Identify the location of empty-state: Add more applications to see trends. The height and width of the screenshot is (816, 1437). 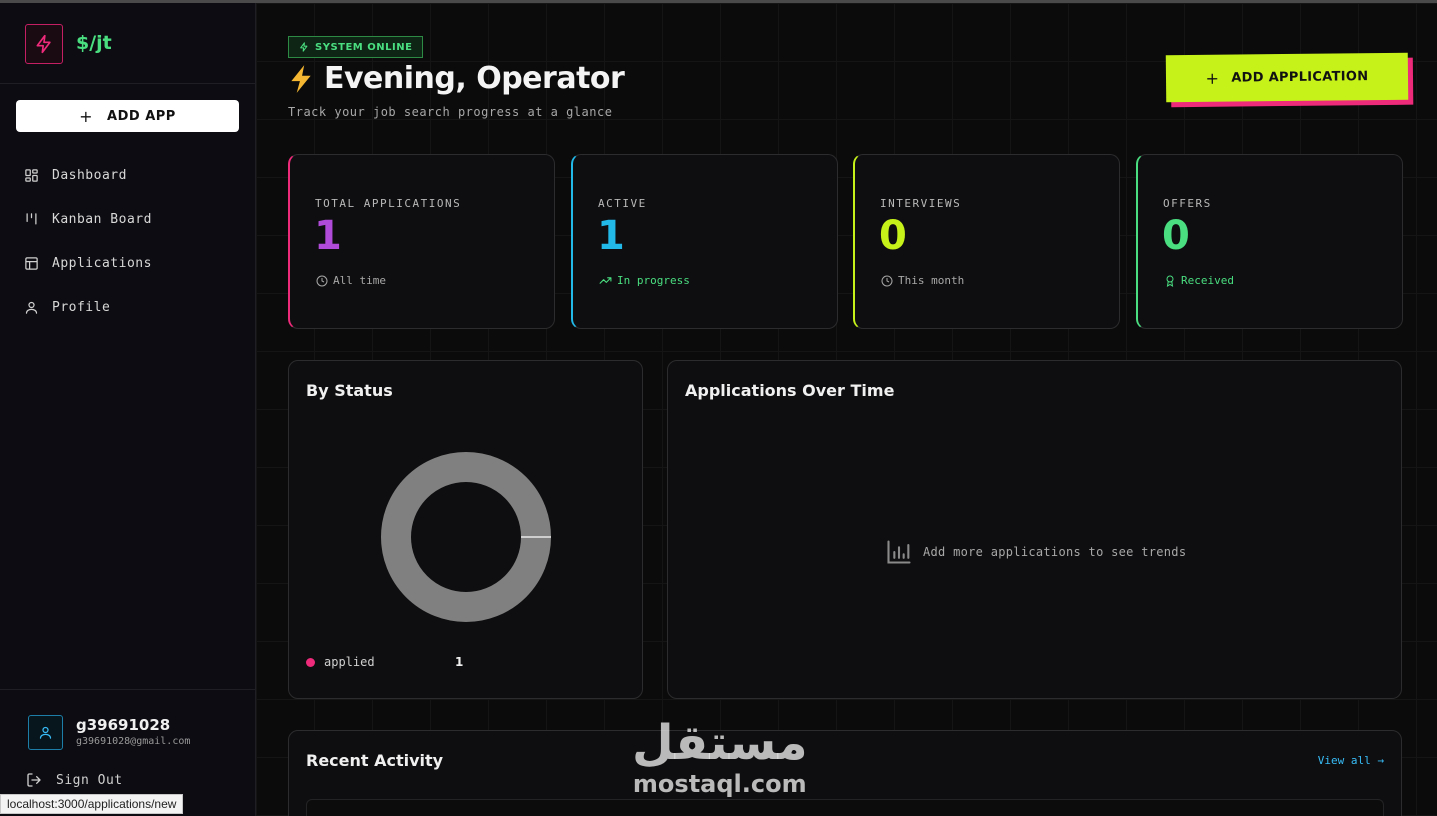
(1035, 552).